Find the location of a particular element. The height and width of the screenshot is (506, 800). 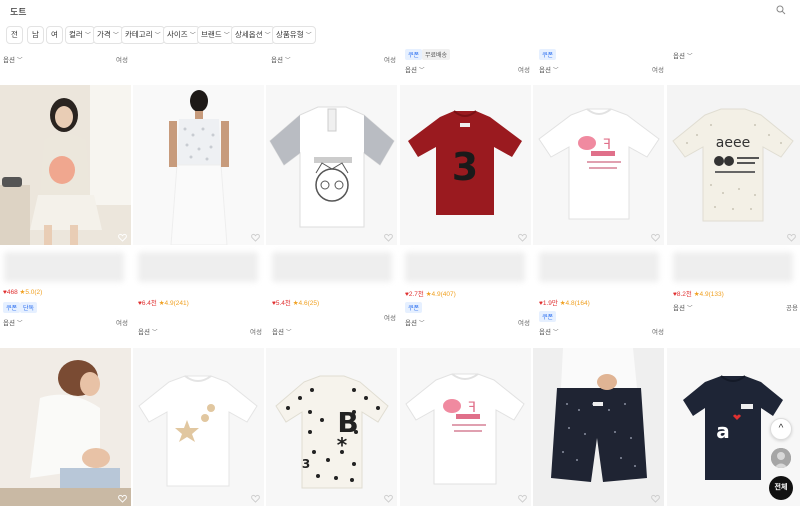

chevron-up-icon: ^ is located at coordinates (781, 428).